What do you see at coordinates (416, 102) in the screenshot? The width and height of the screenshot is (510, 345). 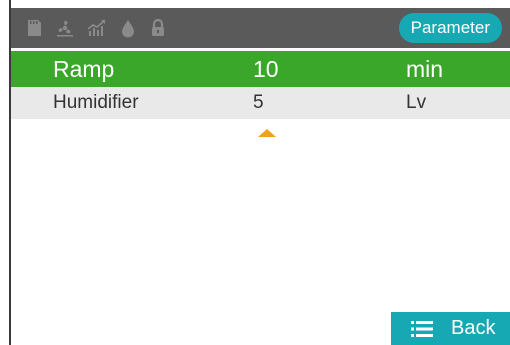 I see `setting-unit: Lv` at bounding box center [416, 102].